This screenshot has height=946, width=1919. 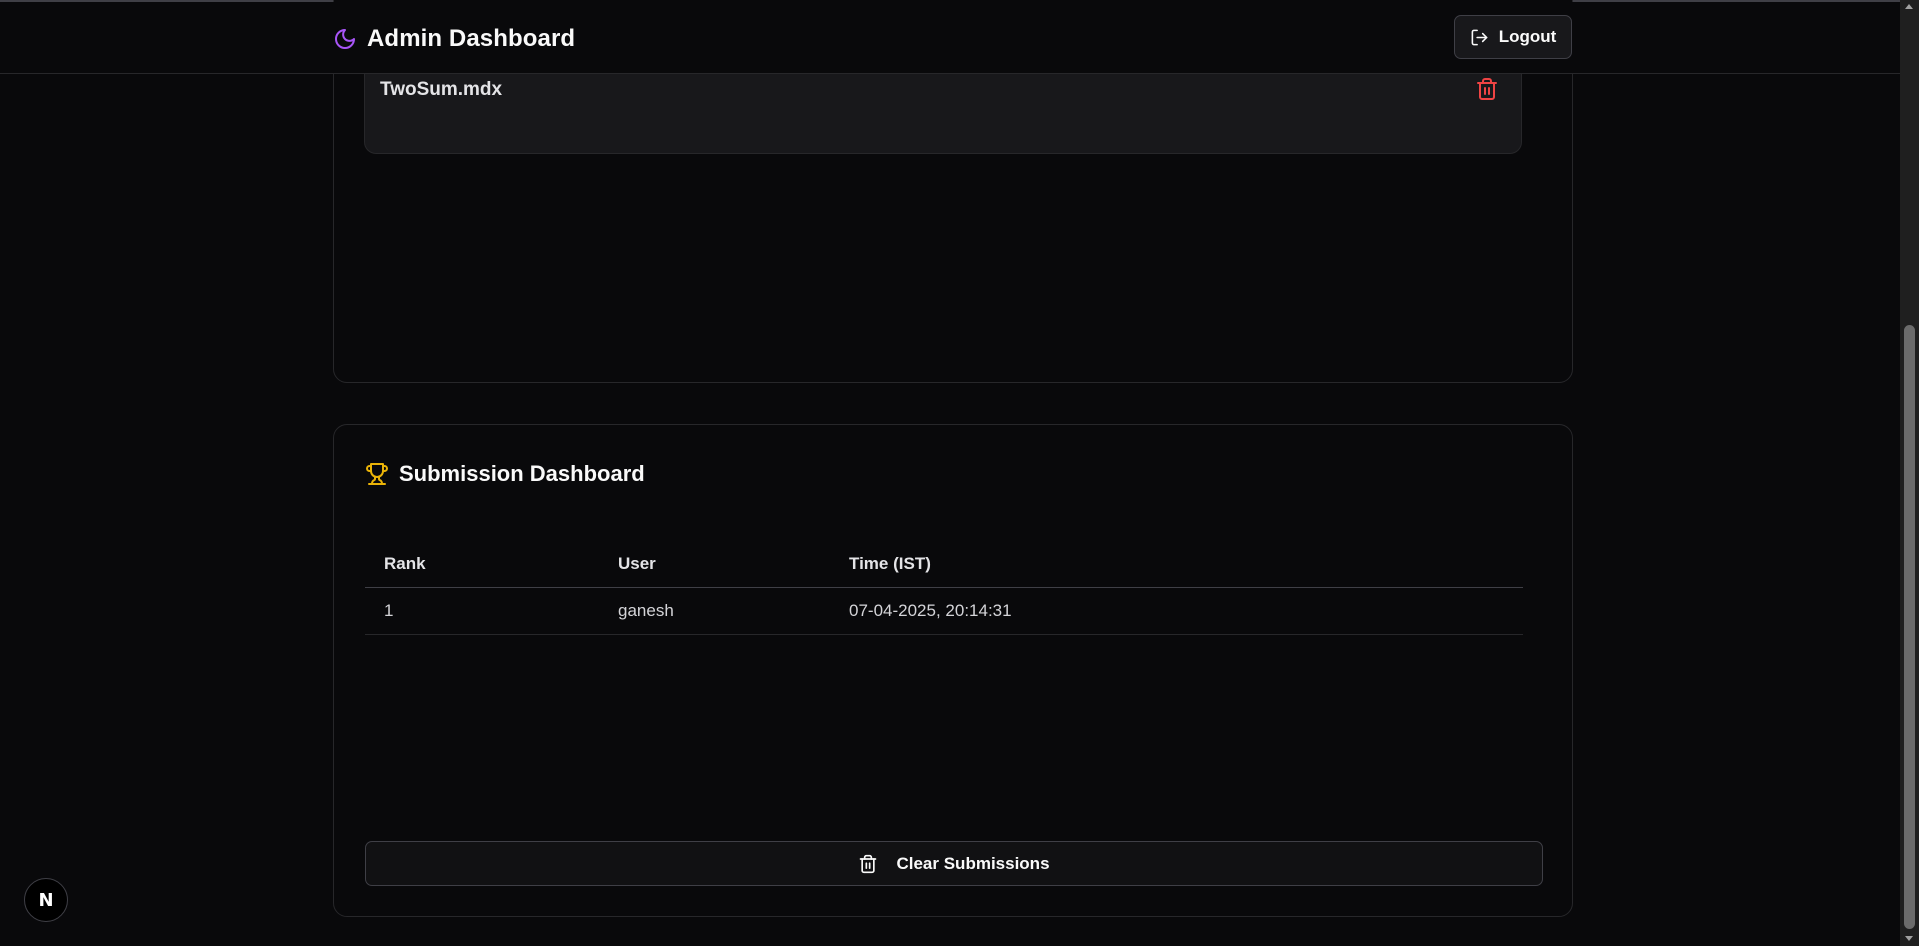 What do you see at coordinates (950, 38) in the screenshot?
I see `top-header: Admin Dashboard Logout` at bounding box center [950, 38].